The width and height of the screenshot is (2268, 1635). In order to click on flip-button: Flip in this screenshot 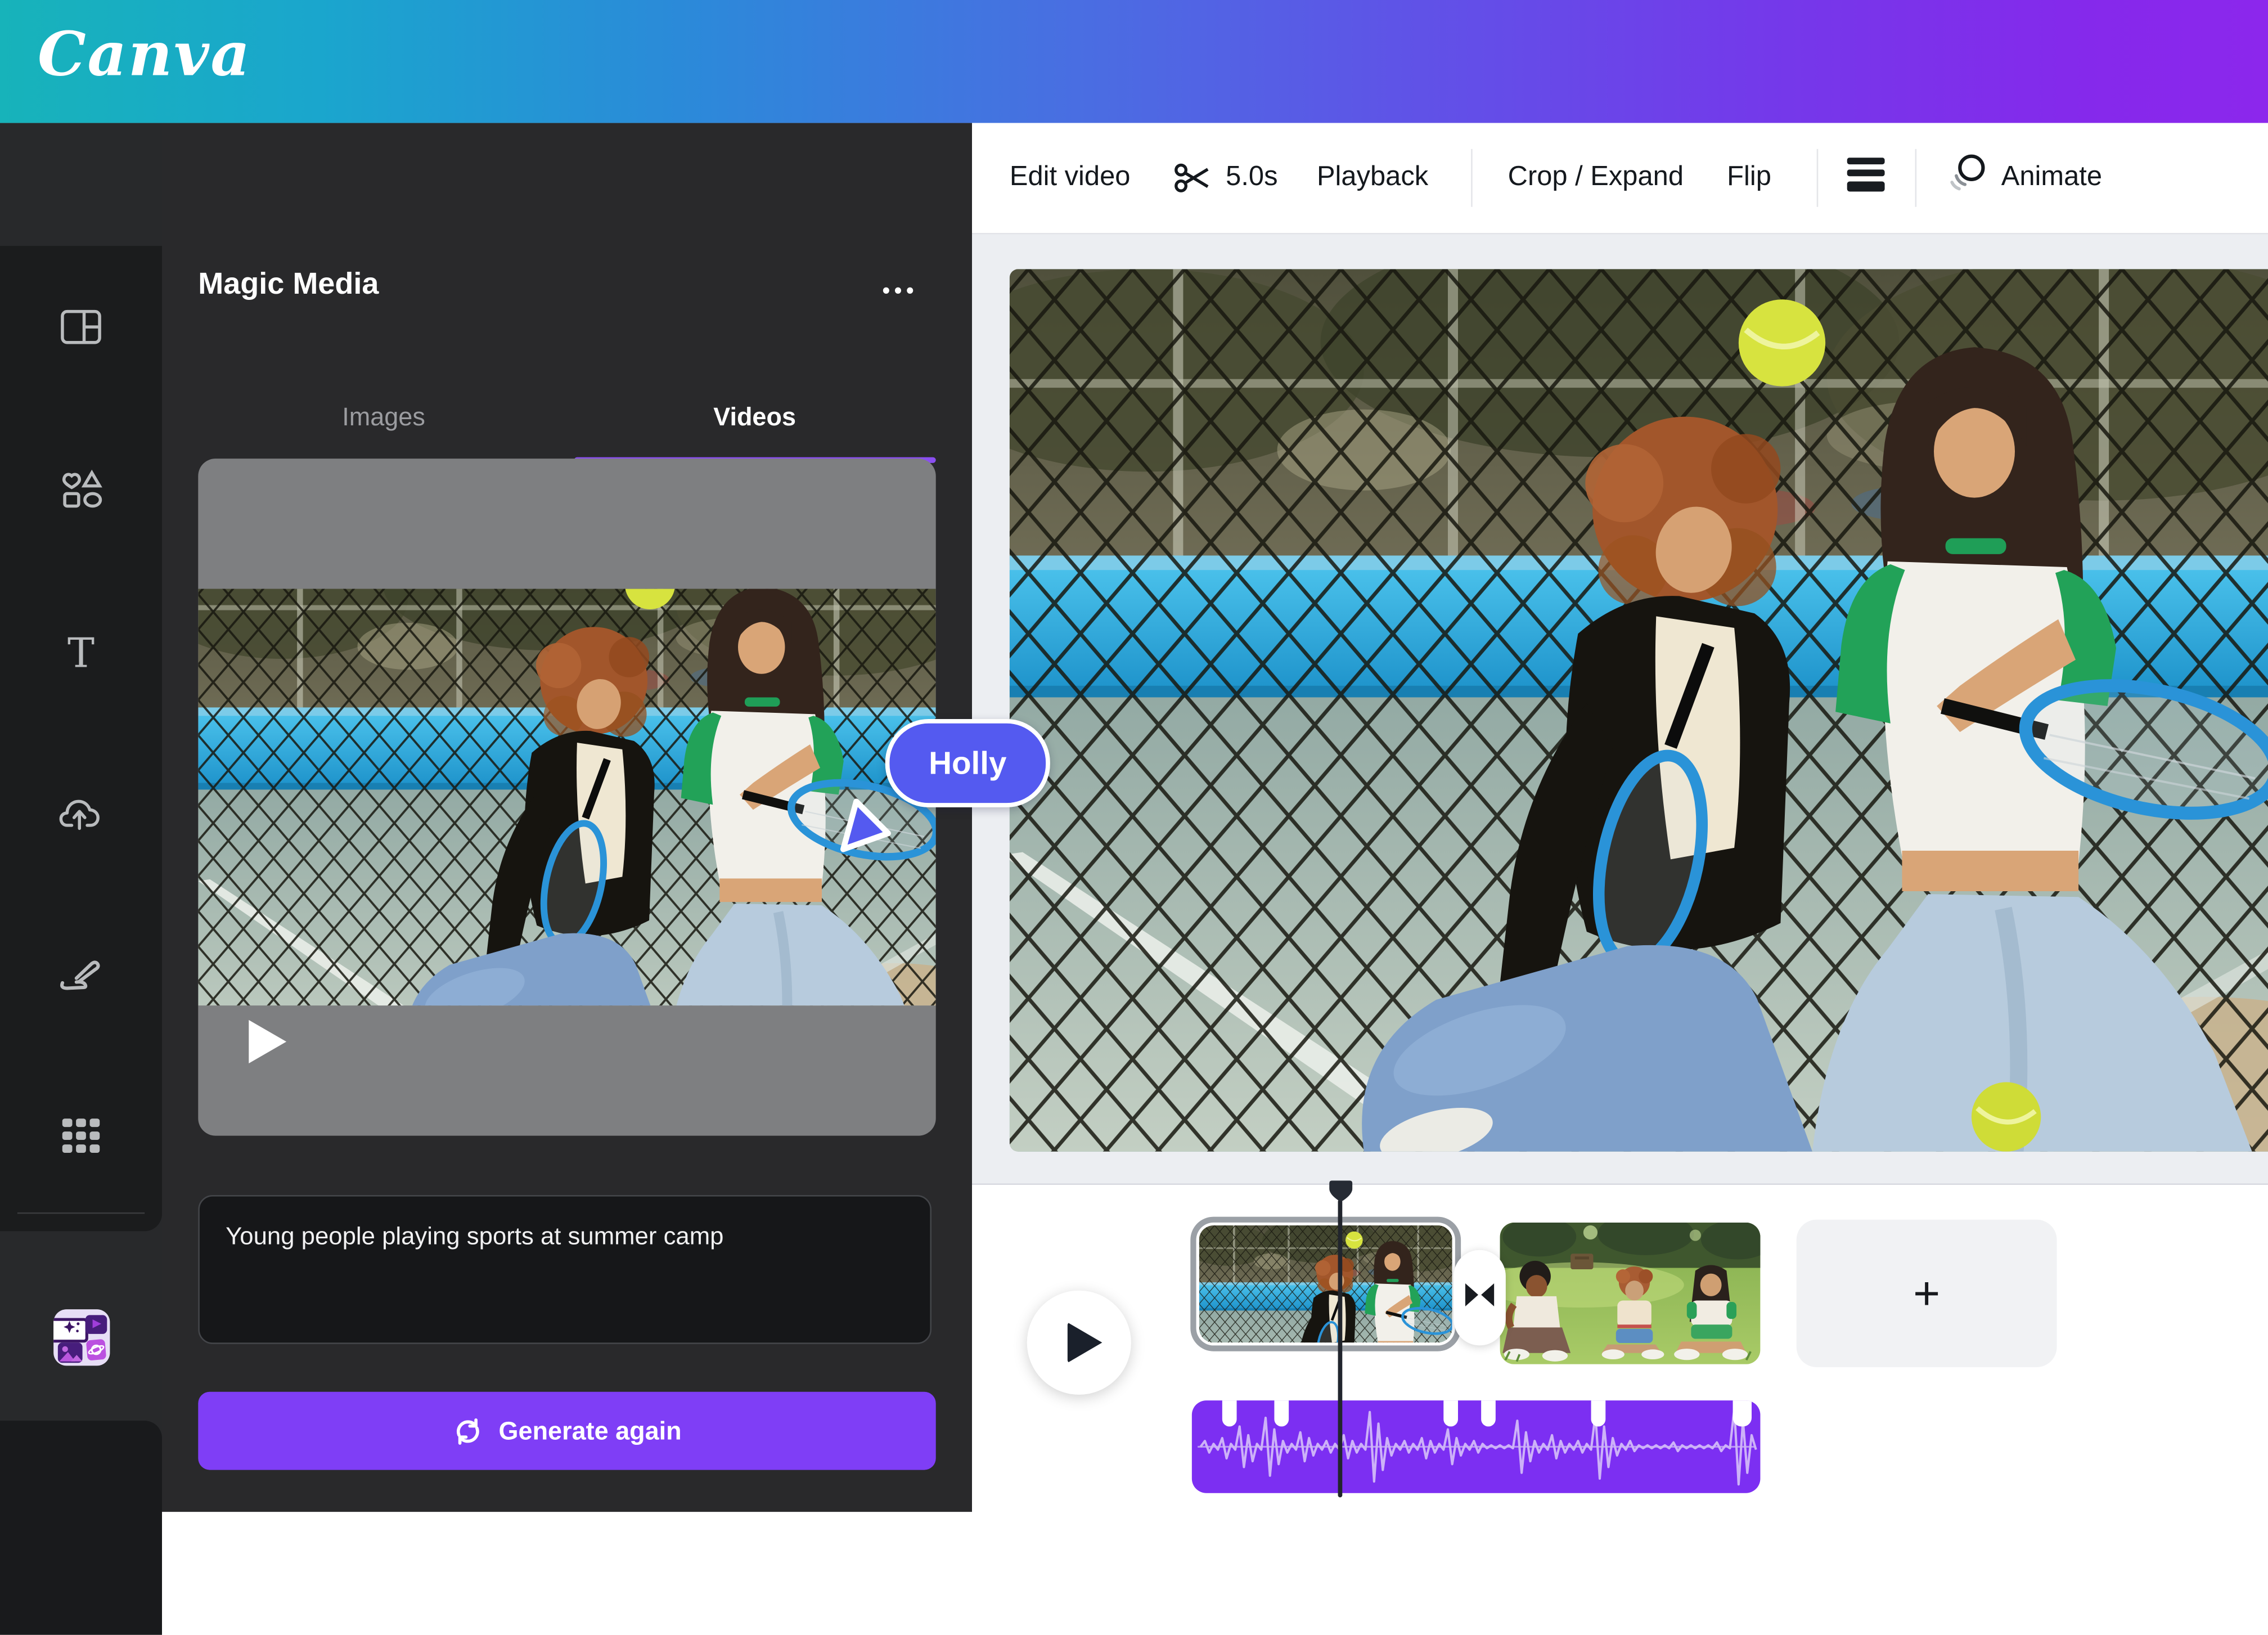, I will do `click(1749, 178)`.